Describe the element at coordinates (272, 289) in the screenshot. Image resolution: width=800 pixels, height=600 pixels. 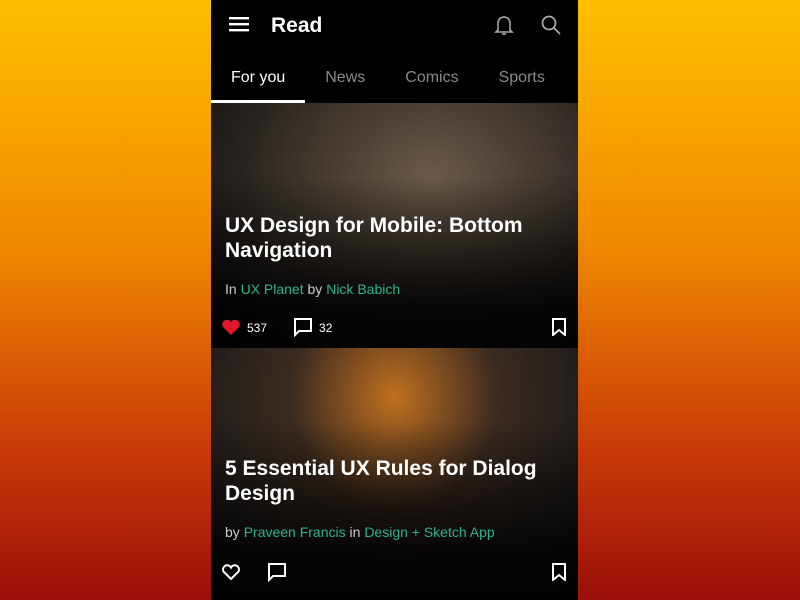
I see `publication-link: UX Planet` at that location.